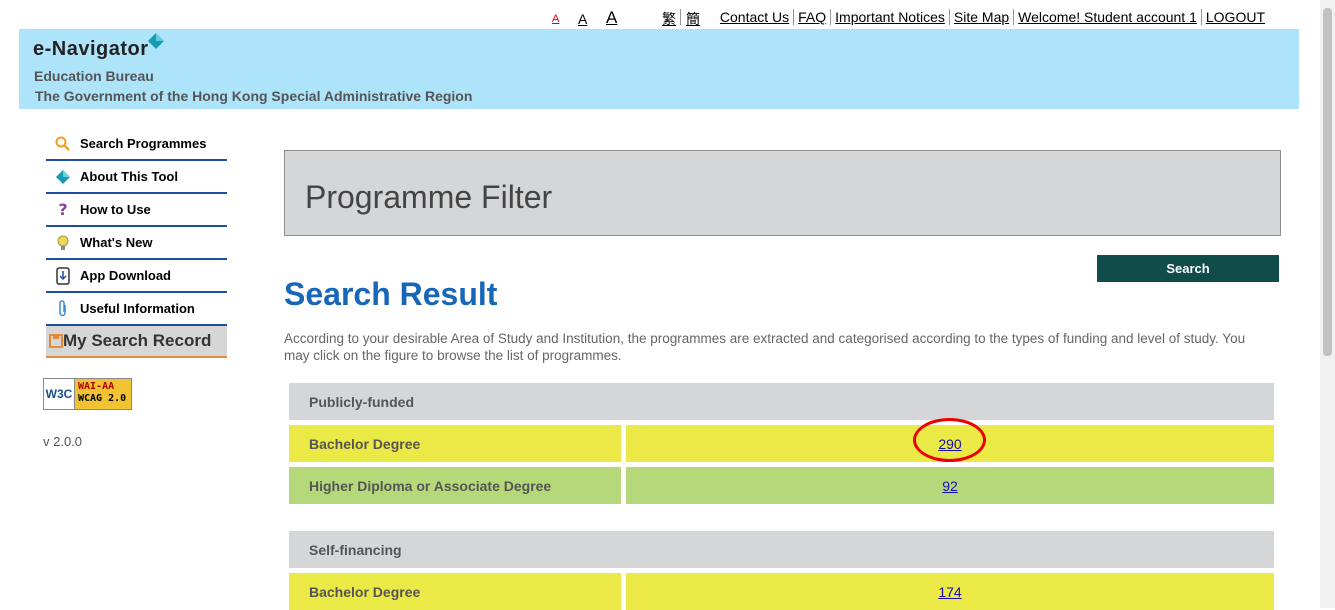 Image resolution: width=1335 pixels, height=610 pixels. I want to click on section-header-publicly-funded: Publicly-funded, so click(781, 401).